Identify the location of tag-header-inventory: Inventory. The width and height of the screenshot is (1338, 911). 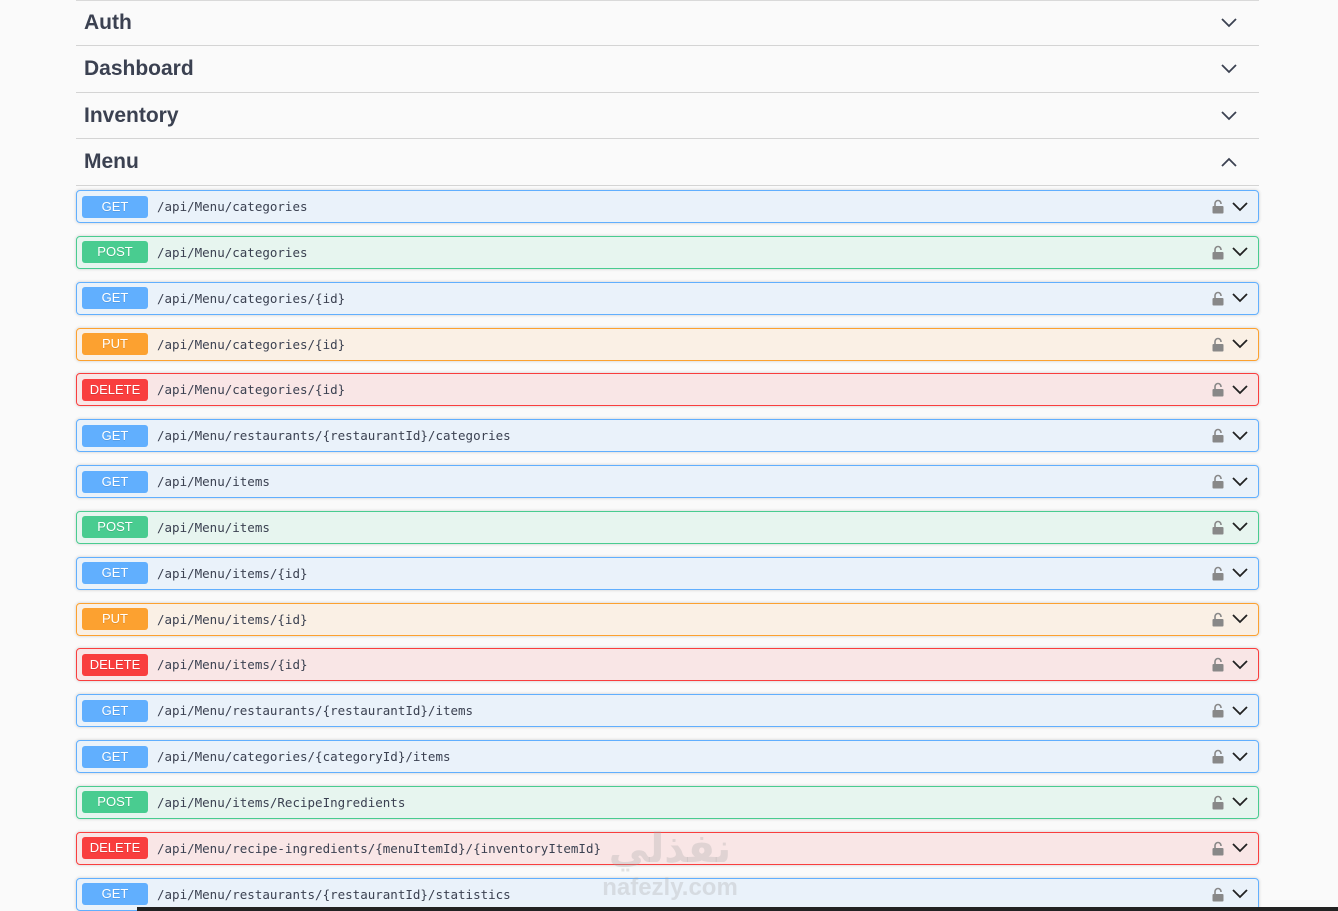
(667, 116).